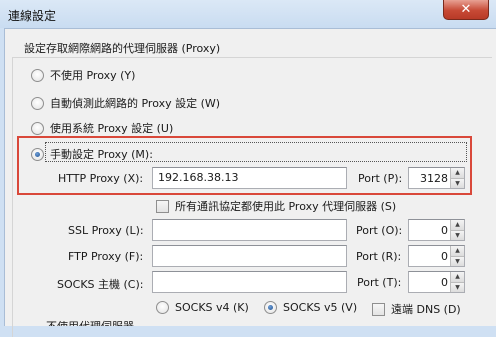 This screenshot has height=337, width=496. Describe the element at coordinates (122, 48) in the screenshot. I see `proxy-section-label: 設定存取網際網路的代理伺服器 (Proxy)` at that location.